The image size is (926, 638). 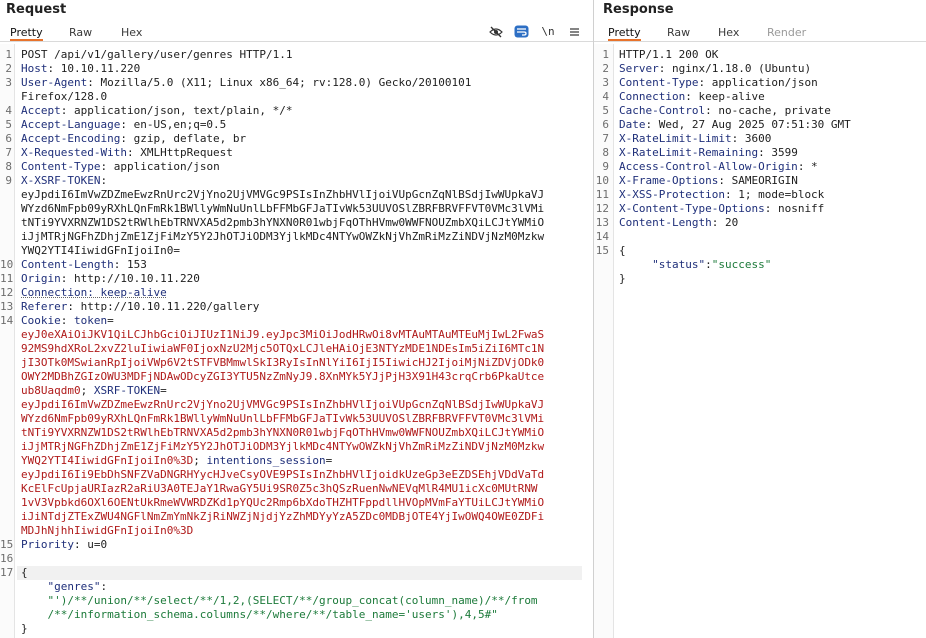 I want to click on menu-icon, so click(x=574, y=31).